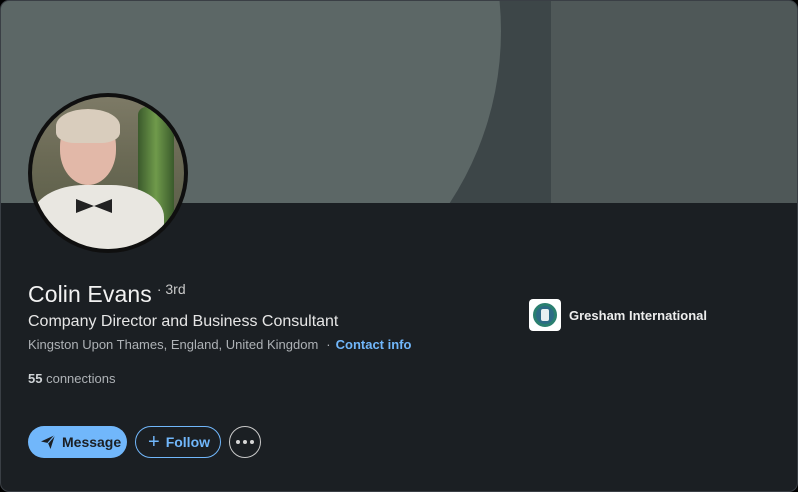 This screenshot has height=492, width=798. What do you see at coordinates (171, 289) in the screenshot?
I see `connection-degree: · 3rd` at bounding box center [171, 289].